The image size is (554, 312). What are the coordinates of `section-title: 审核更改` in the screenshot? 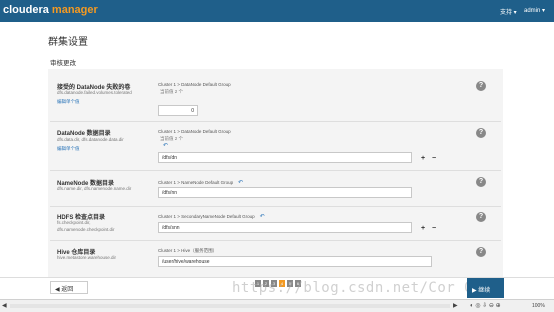 It's located at (63, 63).